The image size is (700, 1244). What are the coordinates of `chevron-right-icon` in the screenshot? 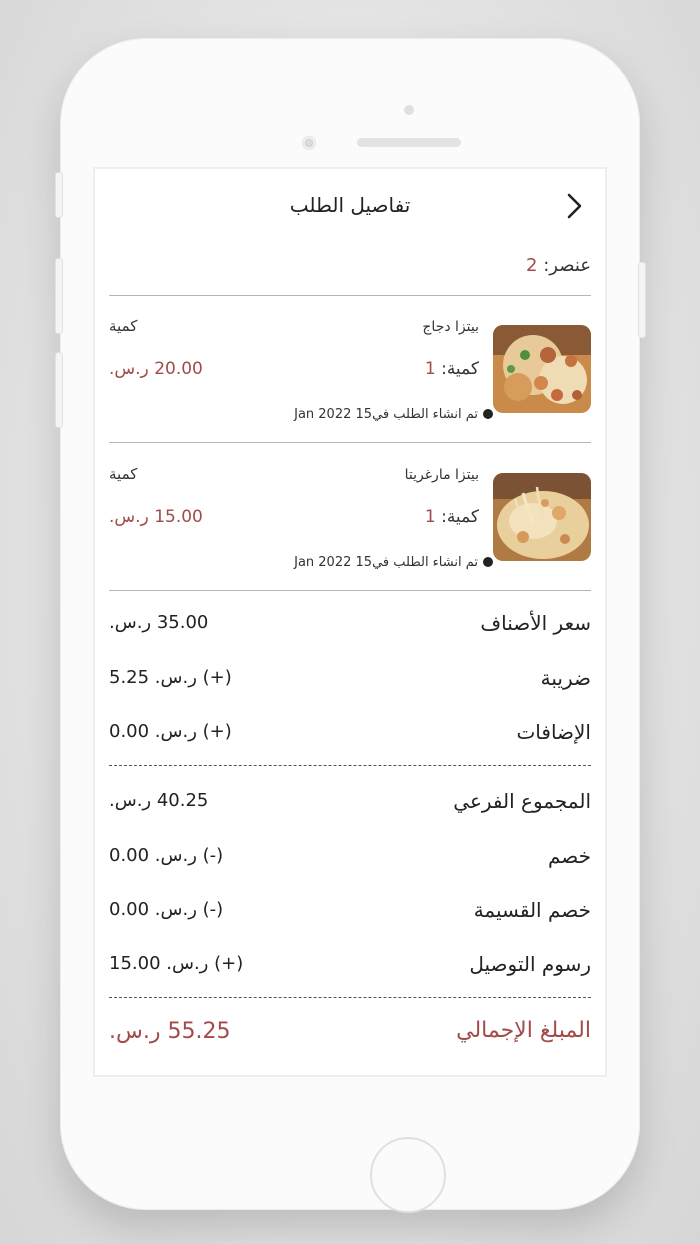 It's located at (574, 206).